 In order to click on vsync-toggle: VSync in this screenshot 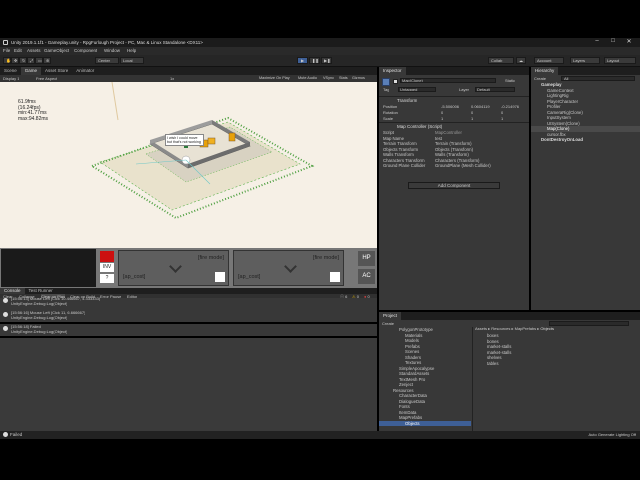, I will do `click(328, 78)`.